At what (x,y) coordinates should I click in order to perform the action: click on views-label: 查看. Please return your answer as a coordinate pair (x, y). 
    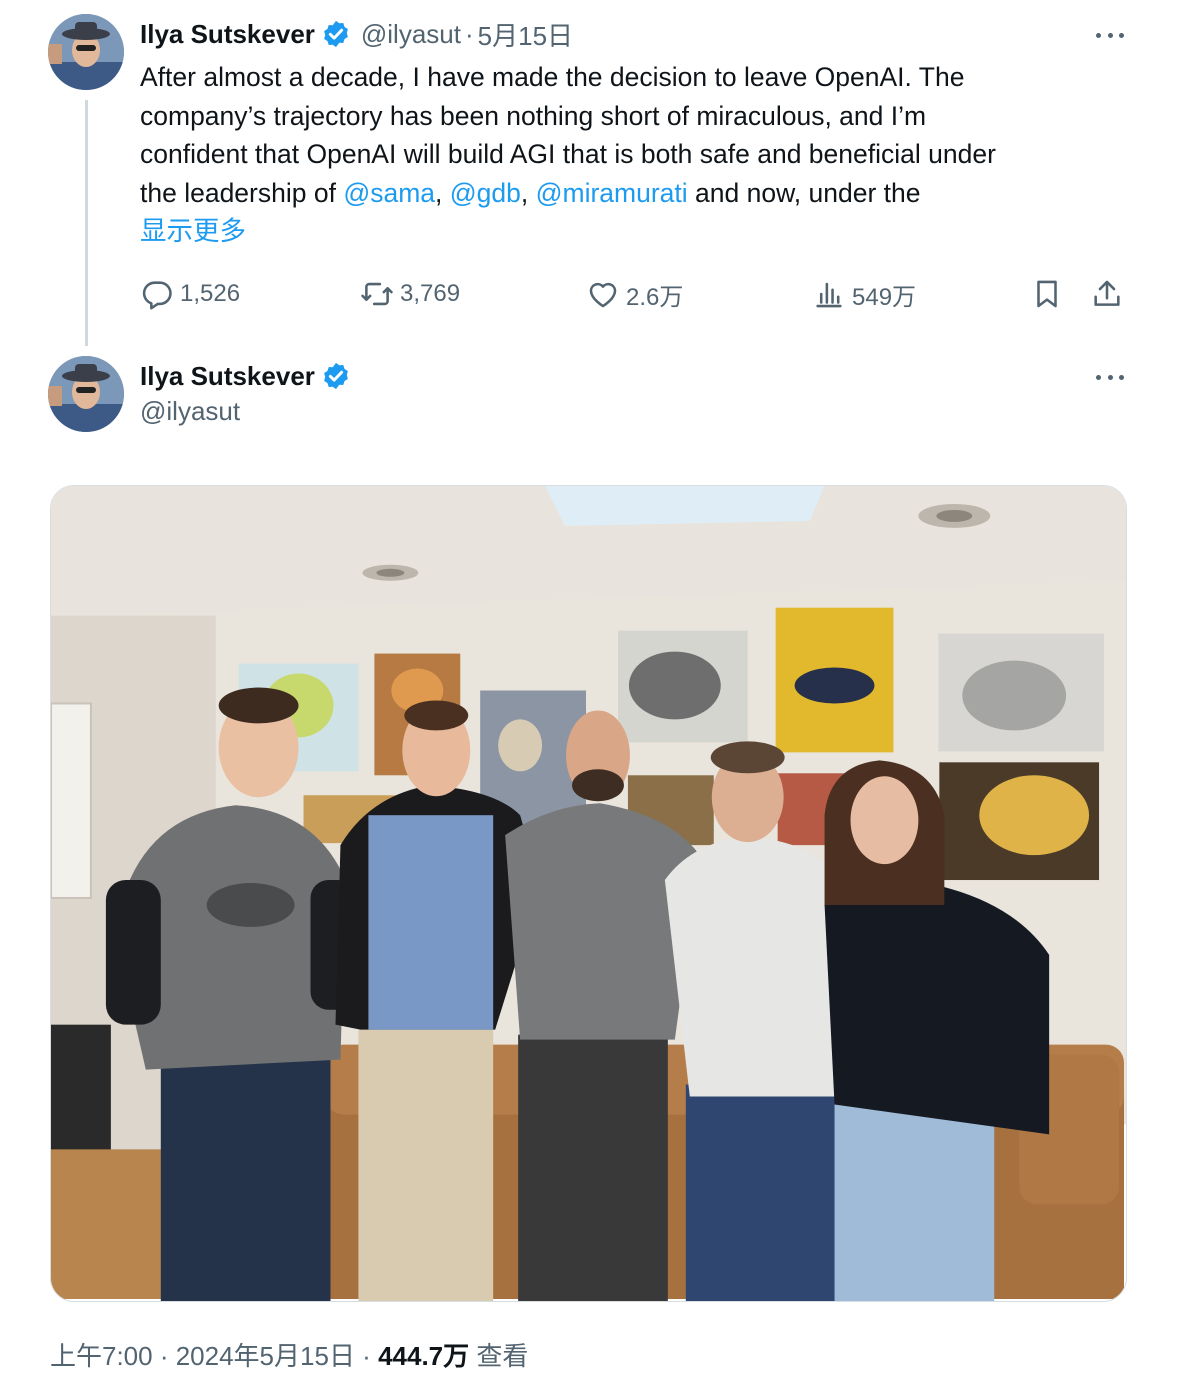
    Looking at the image, I should click on (499, 1356).